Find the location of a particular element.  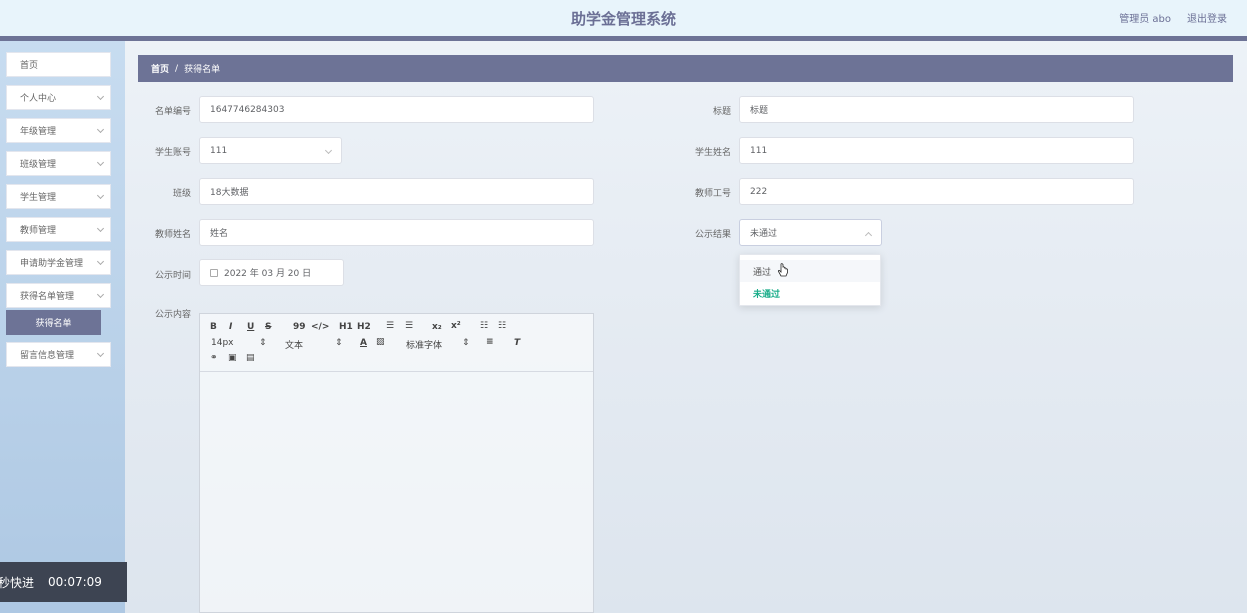

list-no-input: 1647746284303 is located at coordinates (396, 109).